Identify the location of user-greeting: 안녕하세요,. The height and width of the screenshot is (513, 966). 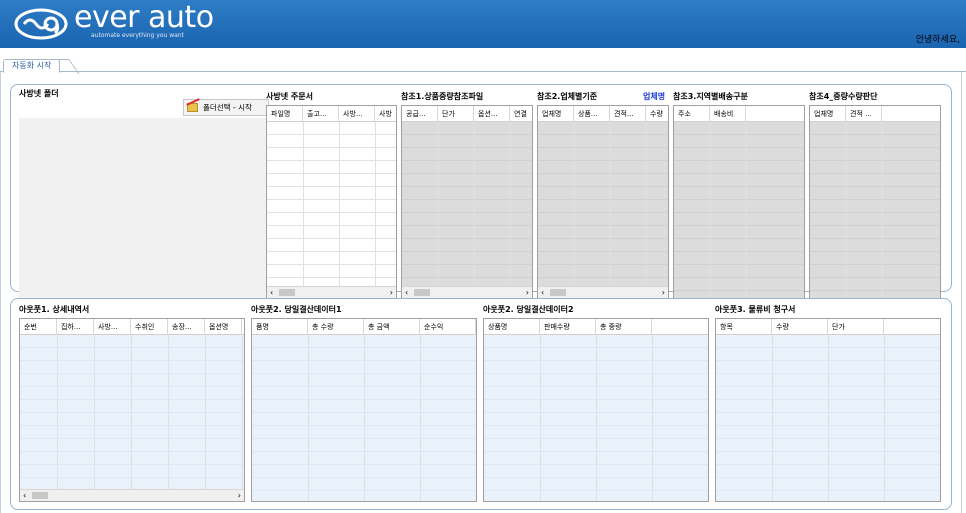
(937, 40).